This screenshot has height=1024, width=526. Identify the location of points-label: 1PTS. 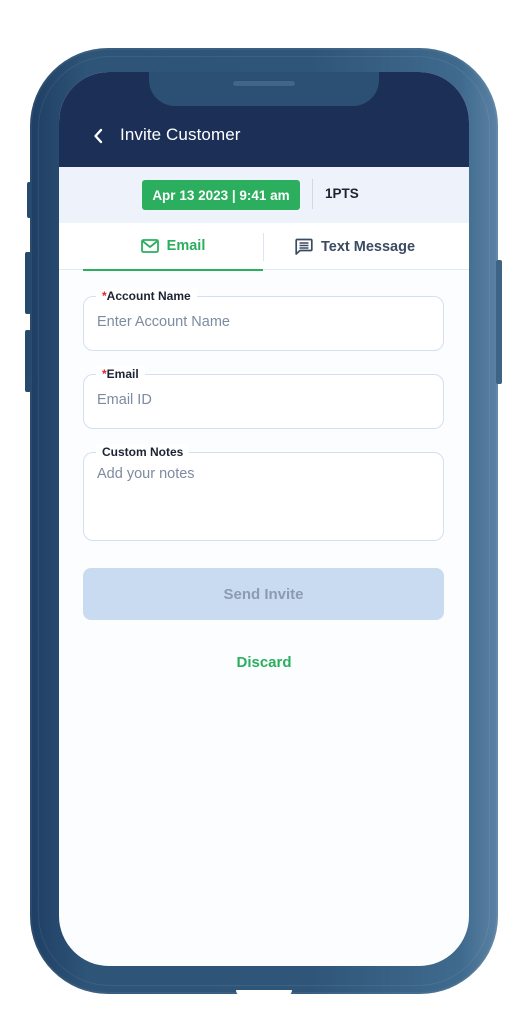
(342, 193).